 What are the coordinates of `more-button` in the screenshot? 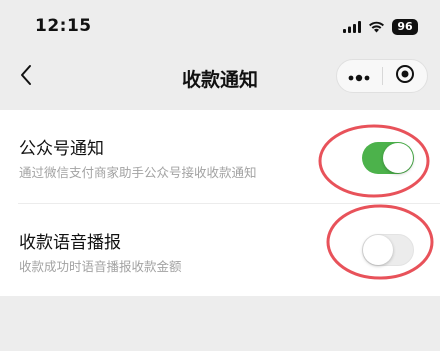 It's located at (359, 76).